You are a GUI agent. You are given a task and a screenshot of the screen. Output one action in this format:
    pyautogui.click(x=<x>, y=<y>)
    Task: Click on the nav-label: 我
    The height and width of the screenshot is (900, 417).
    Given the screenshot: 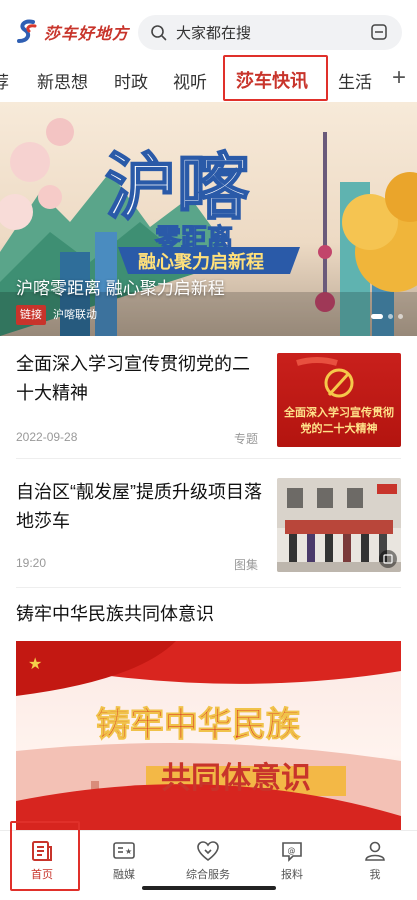 What is the action you would take?
    pyautogui.click(x=375, y=875)
    